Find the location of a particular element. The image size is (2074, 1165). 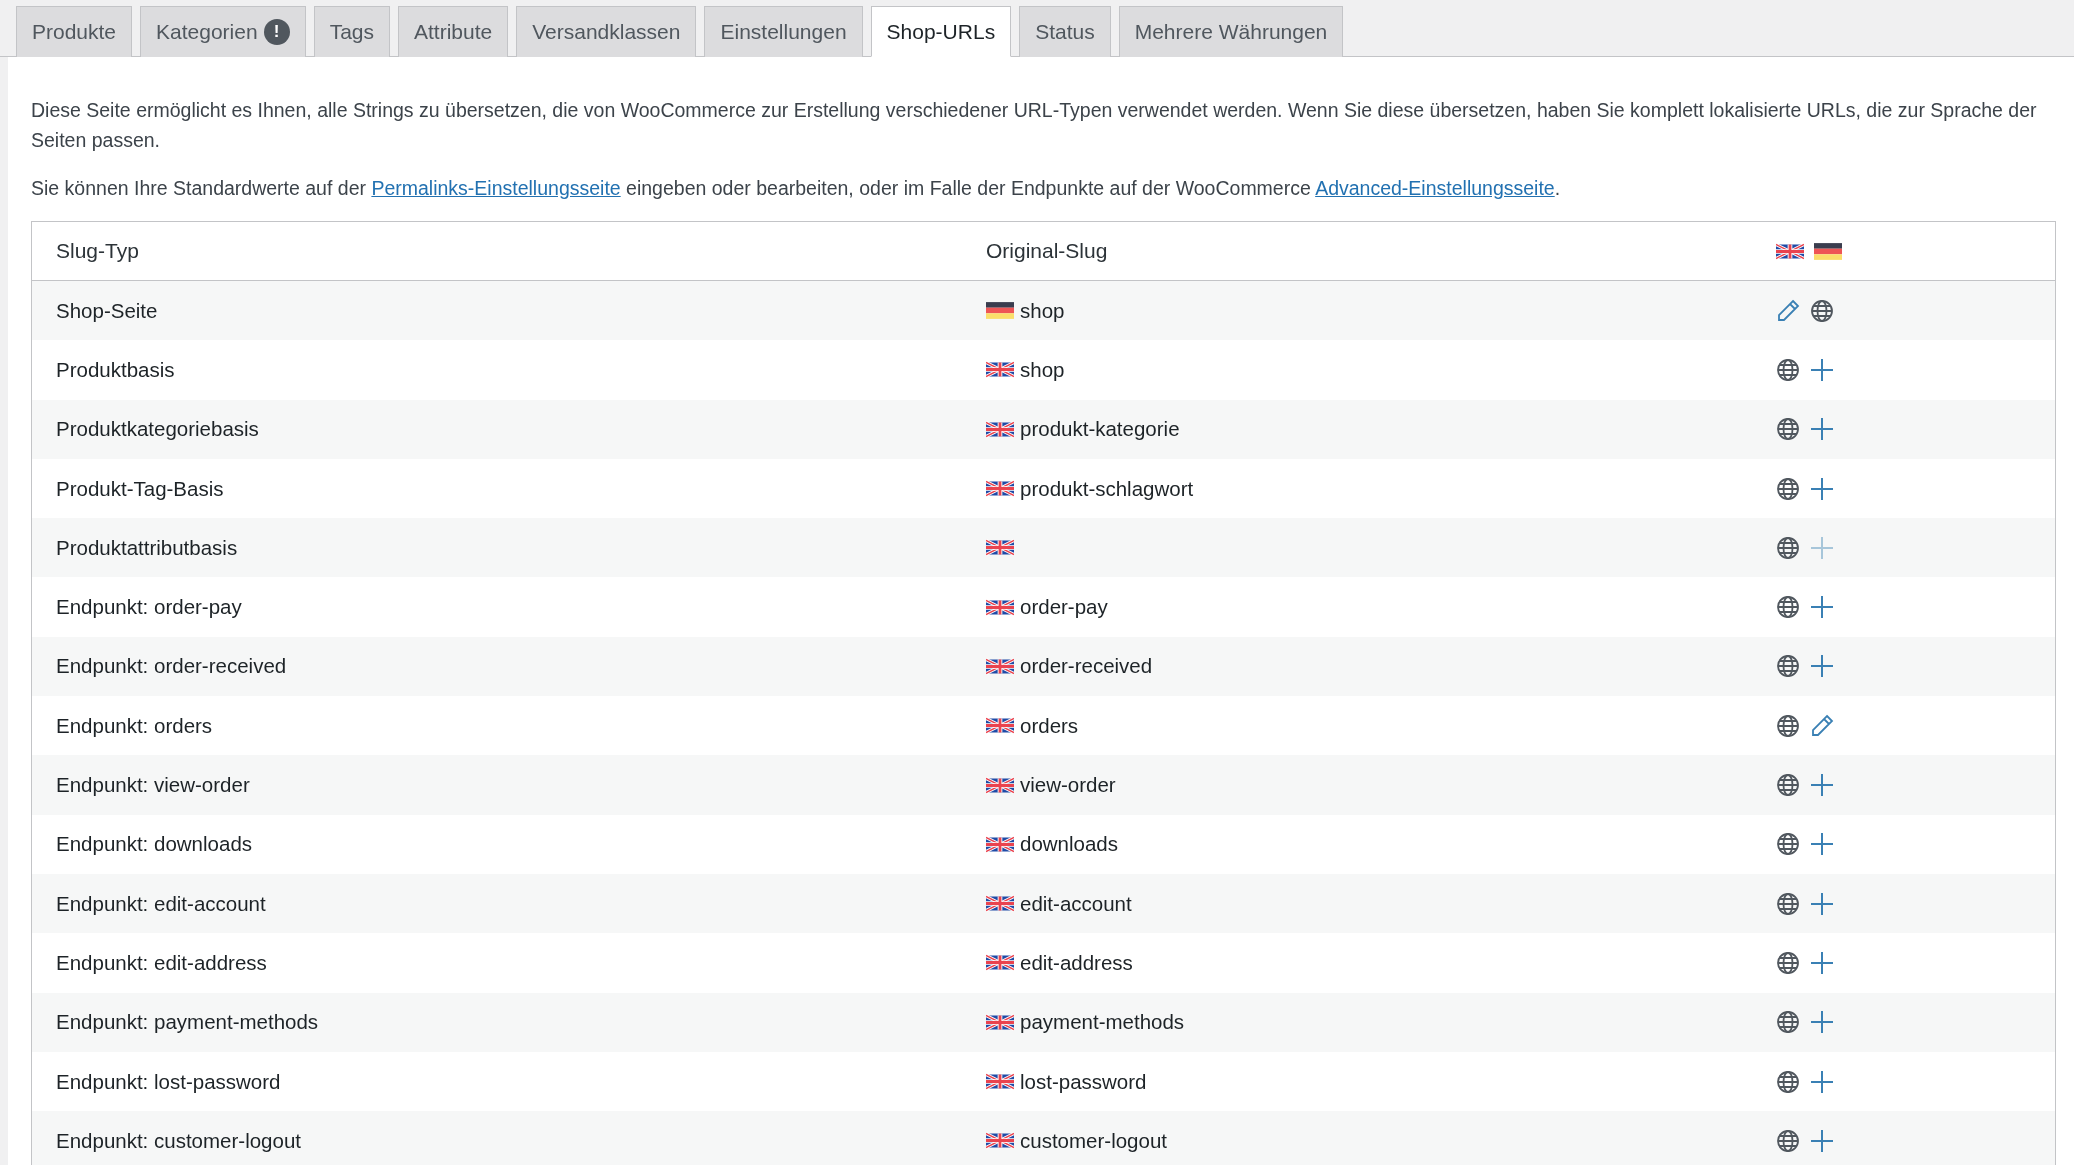

slug-type-cell-text: Endpunkt: order-pay is located at coordinates (149, 607).